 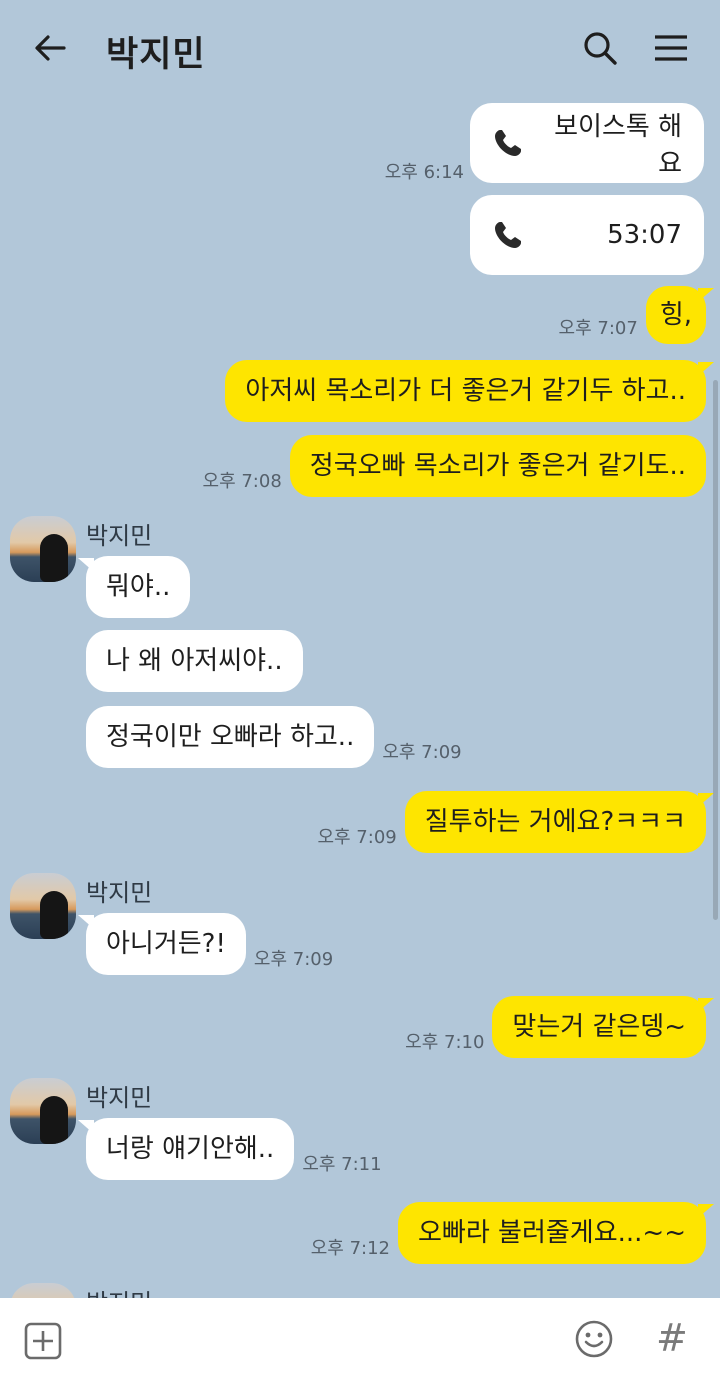 I want to click on chat-header: 박지민, so click(x=360, y=49).